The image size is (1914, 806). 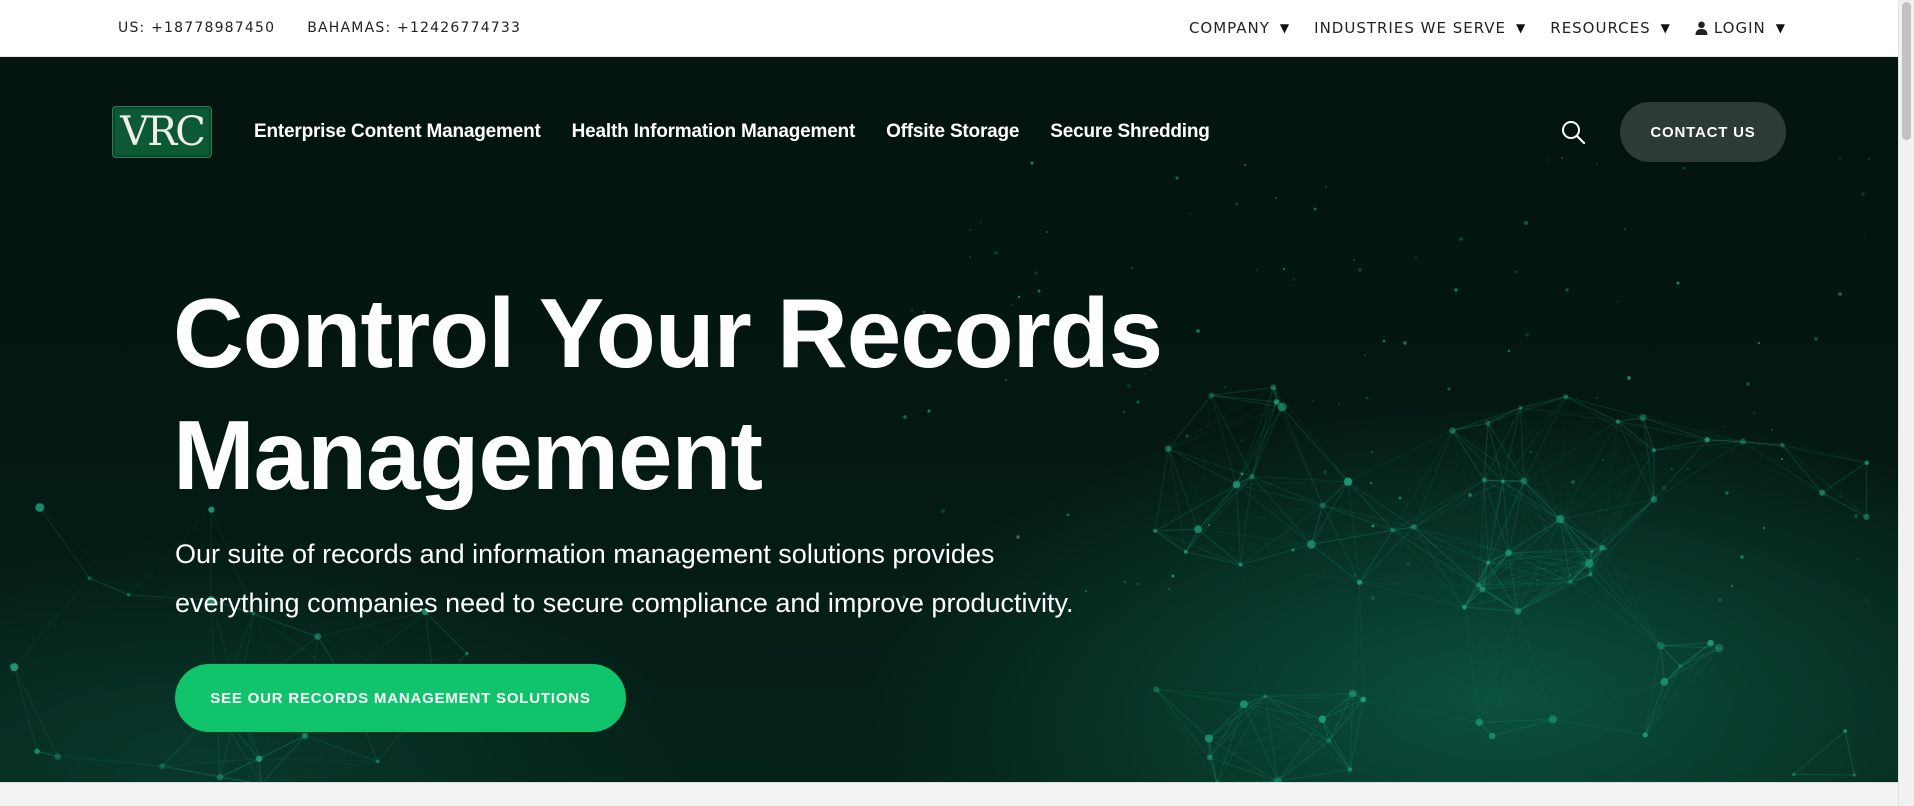 What do you see at coordinates (1239, 28) in the screenshot?
I see `util-nav-company: COMPANY ▼` at bounding box center [1239, 28].